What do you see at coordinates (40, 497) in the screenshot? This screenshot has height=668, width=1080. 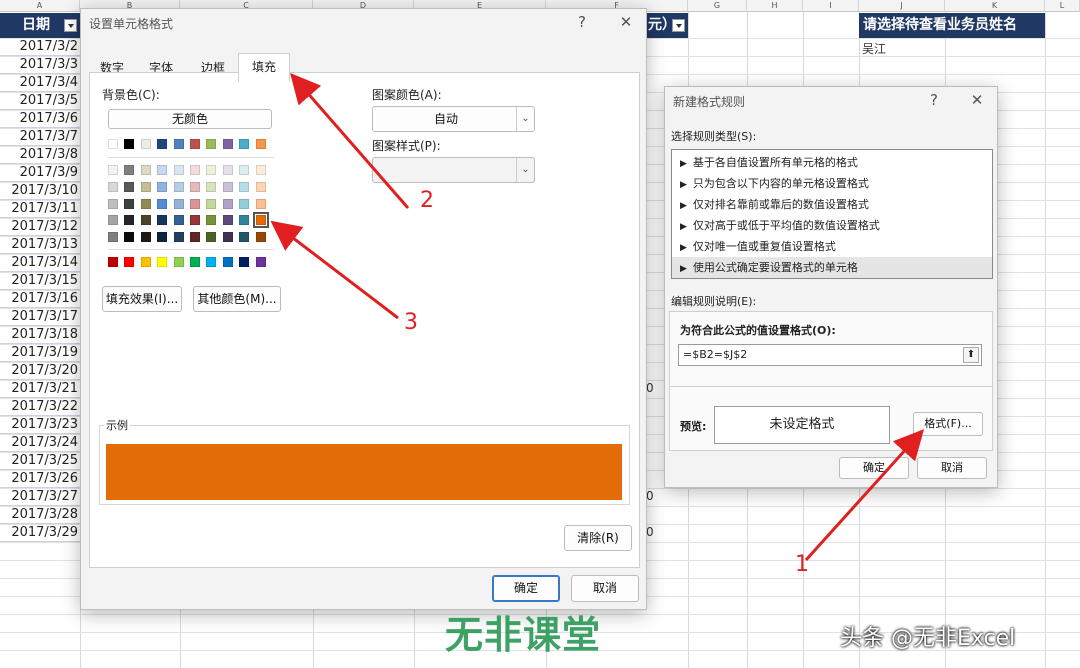 I see `date-cell: 2017/3/27` at bounding box center [40, 497].